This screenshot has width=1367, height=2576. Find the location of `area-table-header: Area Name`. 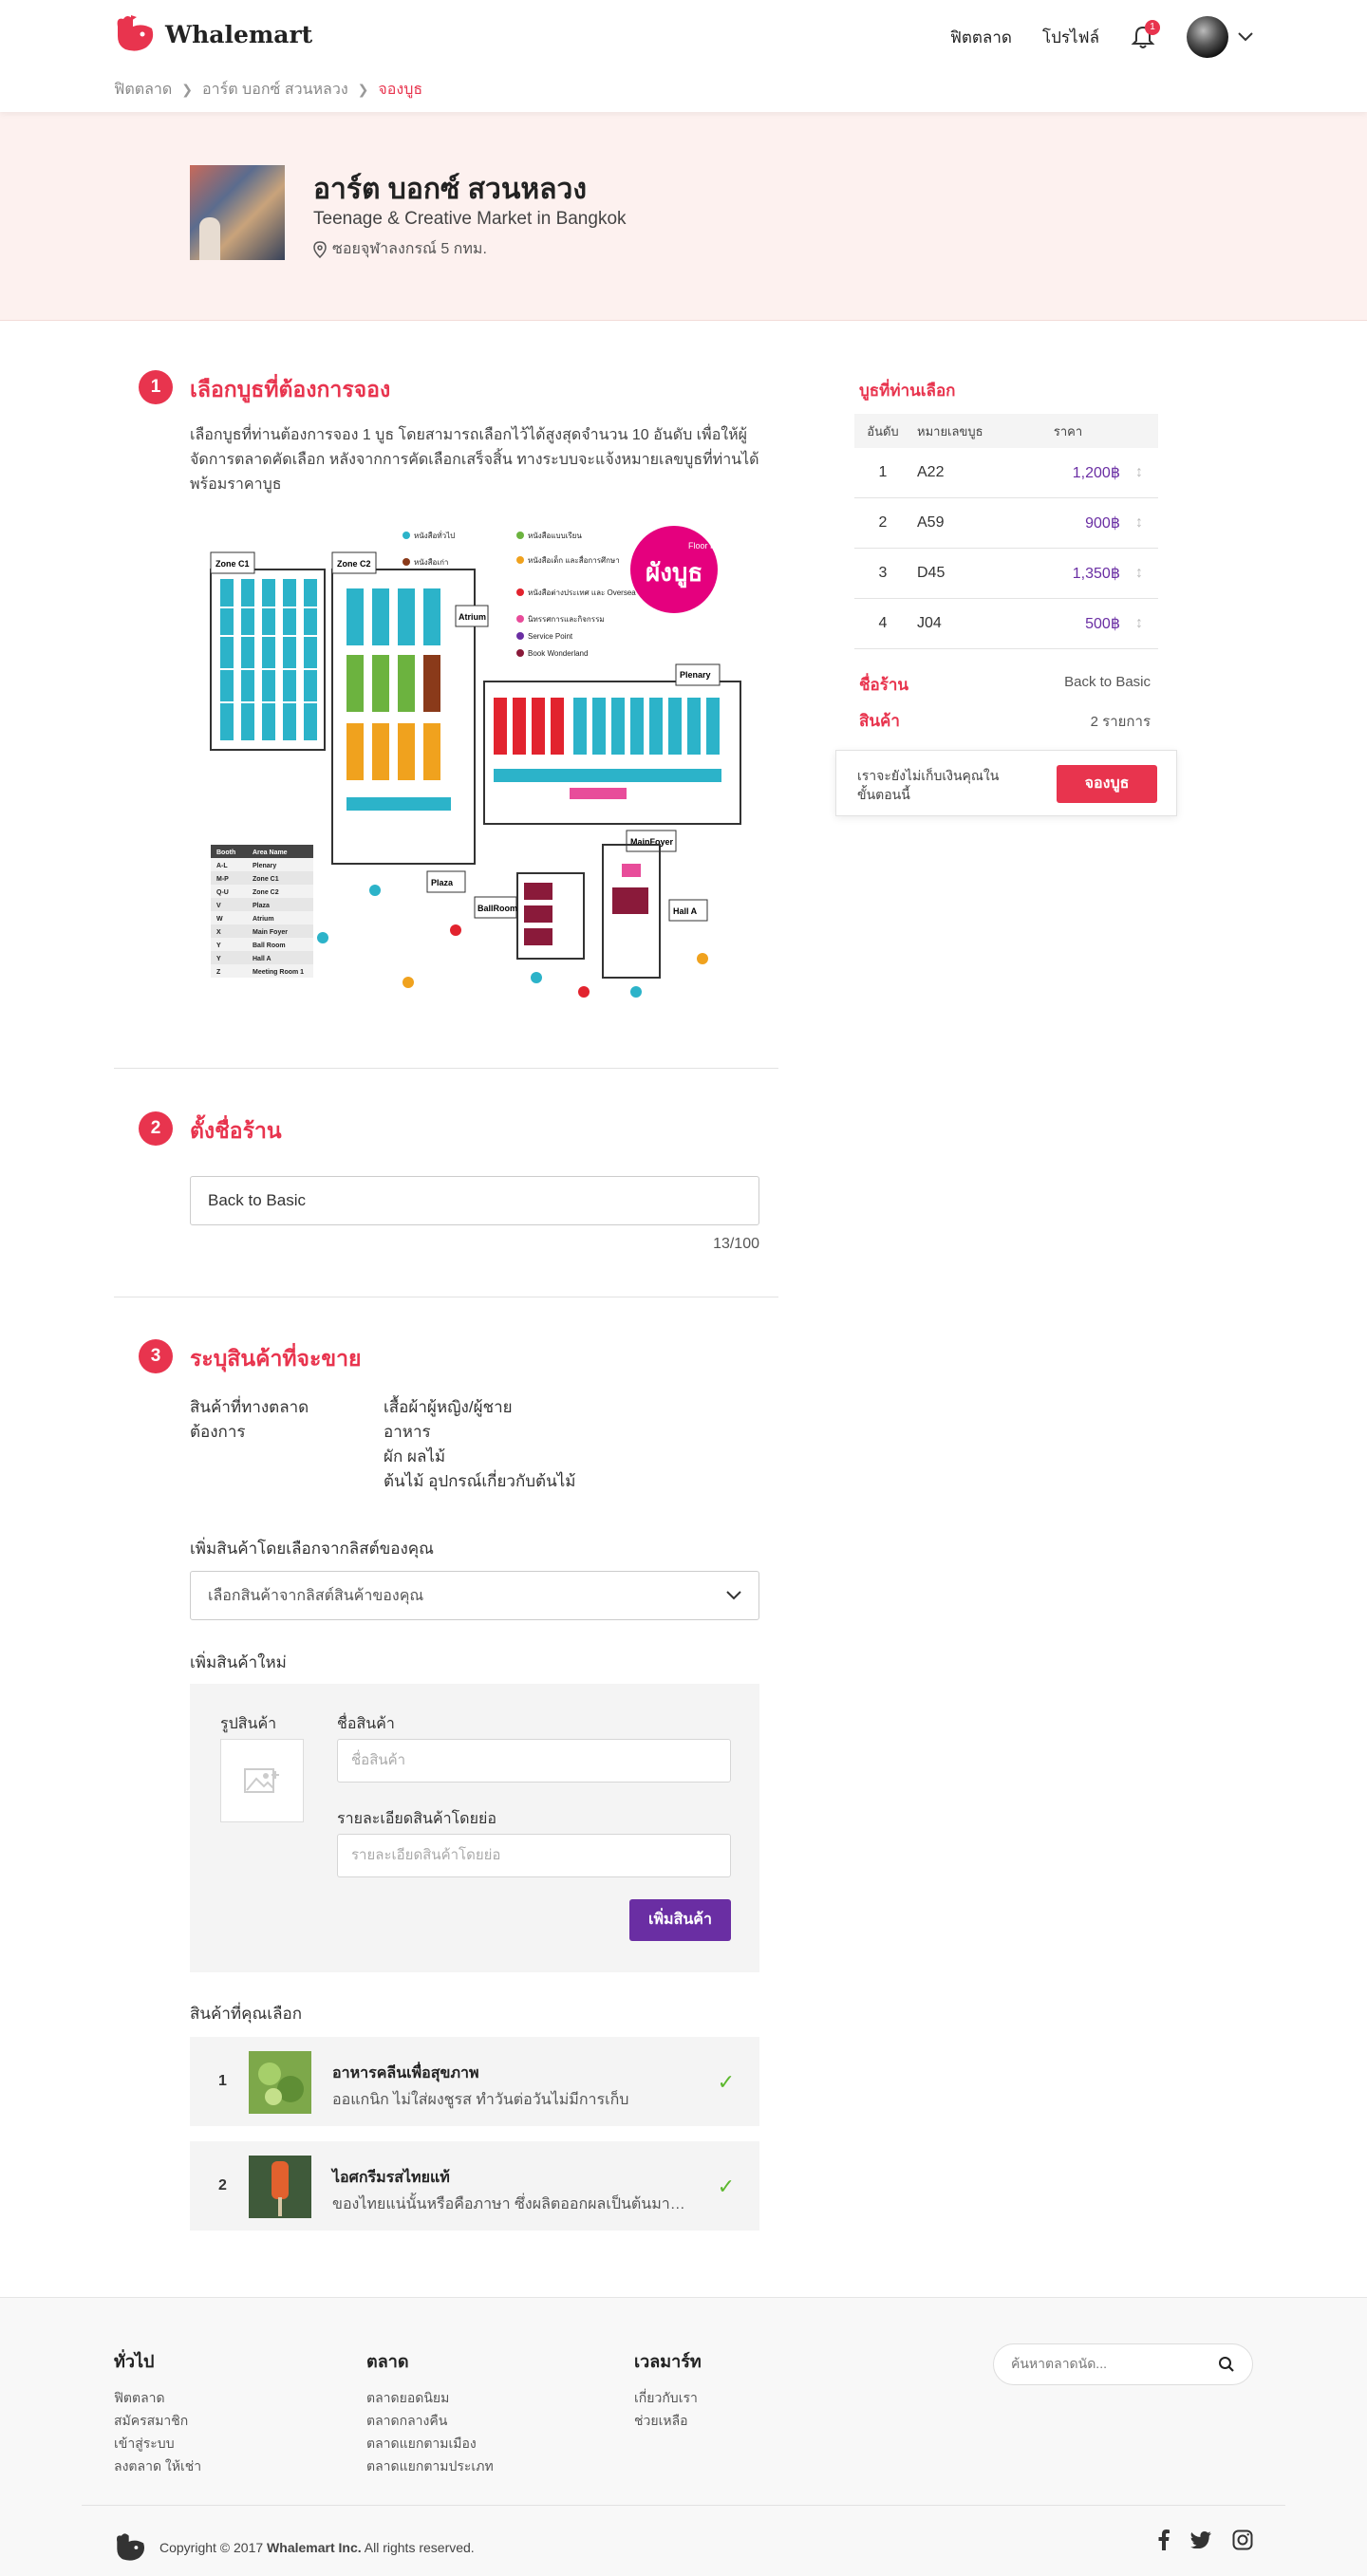

area-table-header: Area Name is located at coordinates (270, 852).